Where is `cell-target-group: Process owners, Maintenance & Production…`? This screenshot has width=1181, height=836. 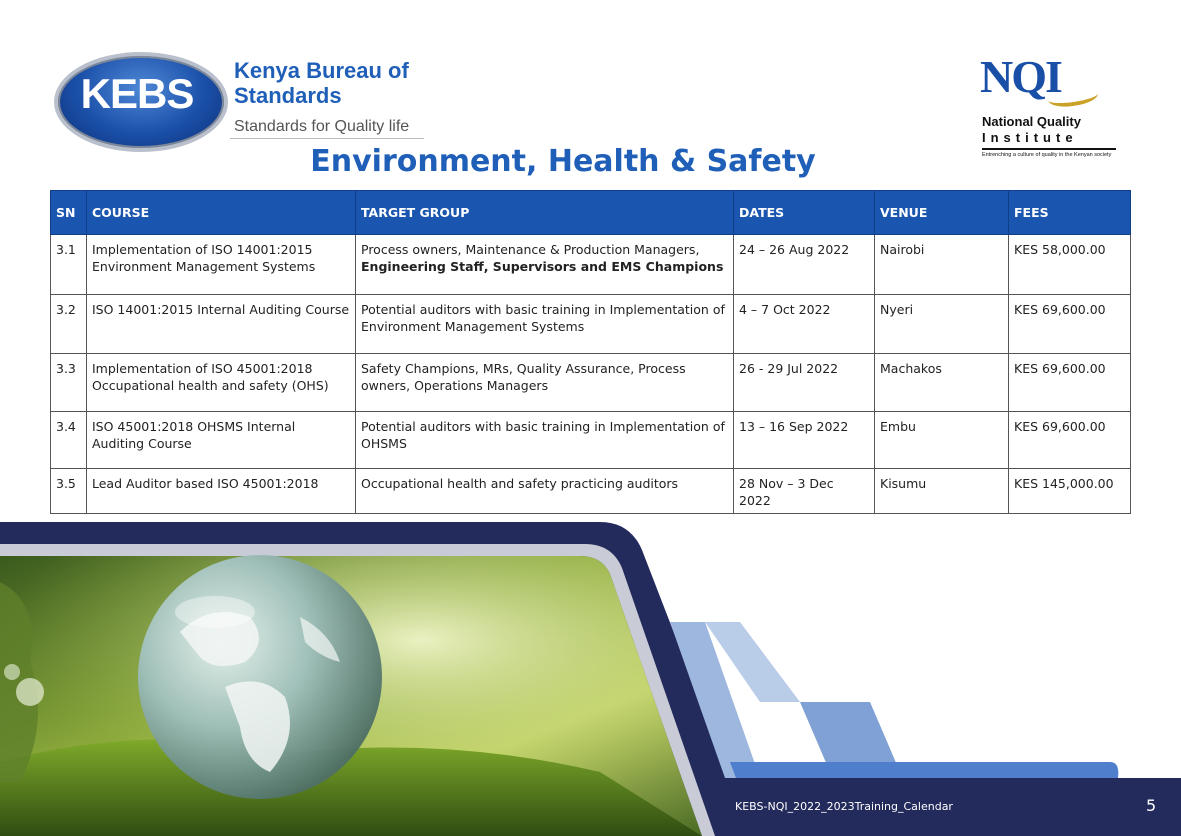
cell-target-group: Process owners, Maintenance & Production… is located at coordinates (544, 264).